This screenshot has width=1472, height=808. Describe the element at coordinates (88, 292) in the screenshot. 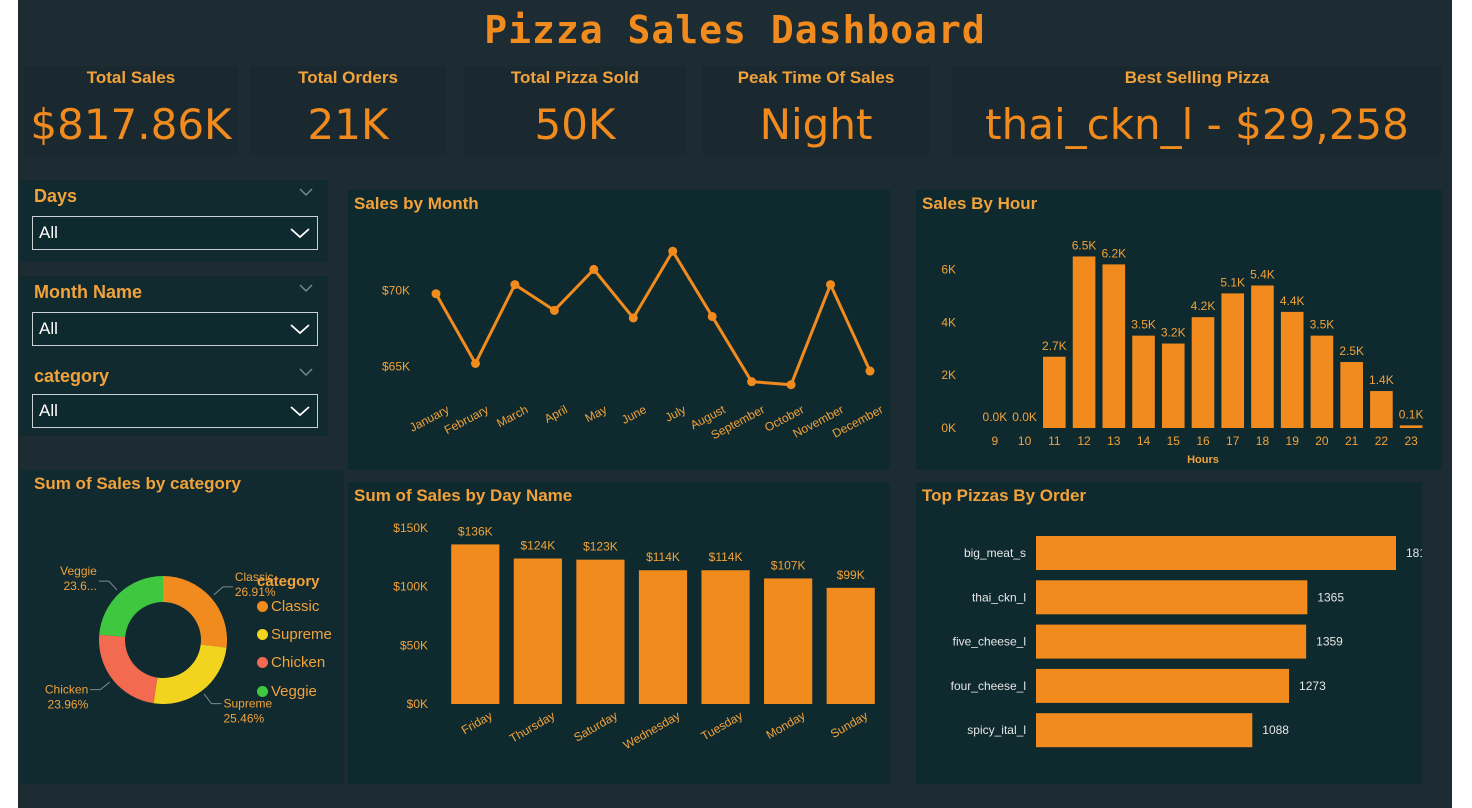

I see `slicer-title-month: Month Name` at that location.